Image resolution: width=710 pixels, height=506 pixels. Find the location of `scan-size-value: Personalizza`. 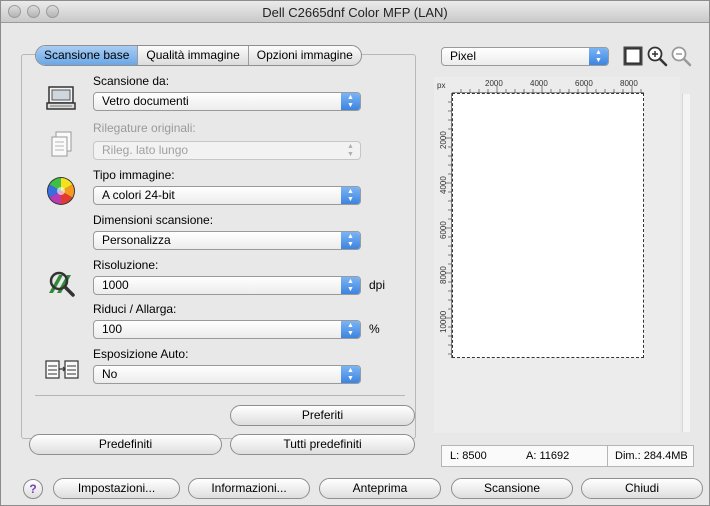

scan-size-value: Personalizza is located at coordinates (136, 240).